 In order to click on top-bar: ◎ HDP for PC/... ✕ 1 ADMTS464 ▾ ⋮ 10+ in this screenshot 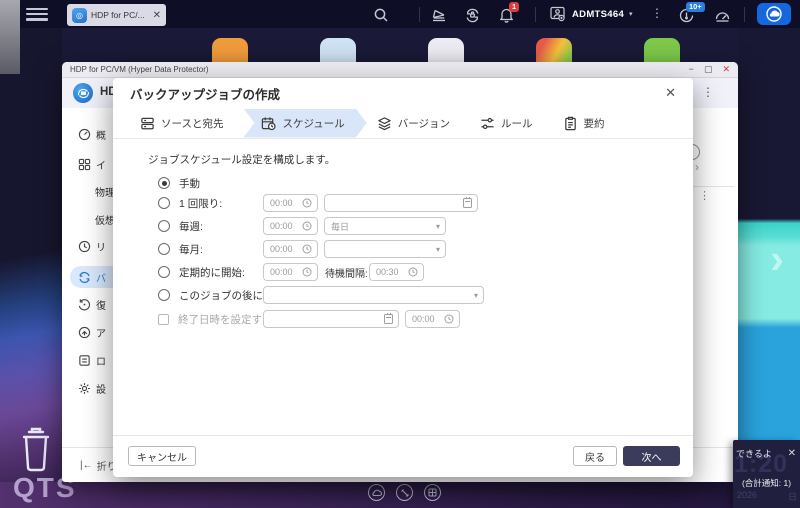, I will do `click(400, 14)`.